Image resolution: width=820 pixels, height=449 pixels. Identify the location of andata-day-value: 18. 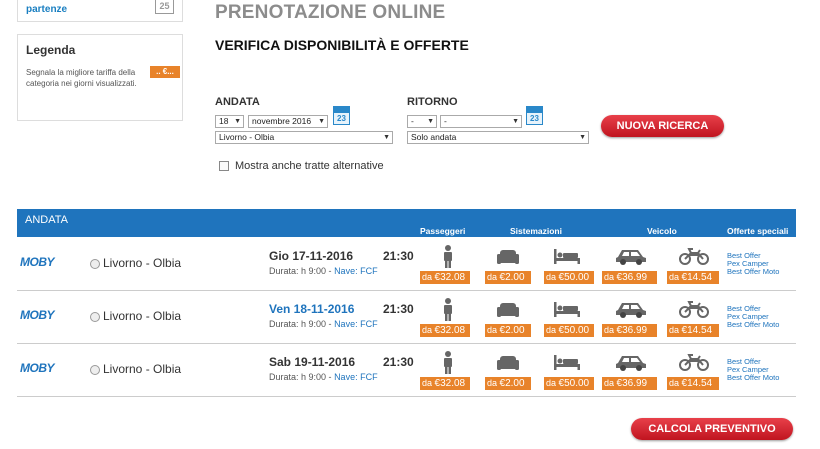
(224, 121).